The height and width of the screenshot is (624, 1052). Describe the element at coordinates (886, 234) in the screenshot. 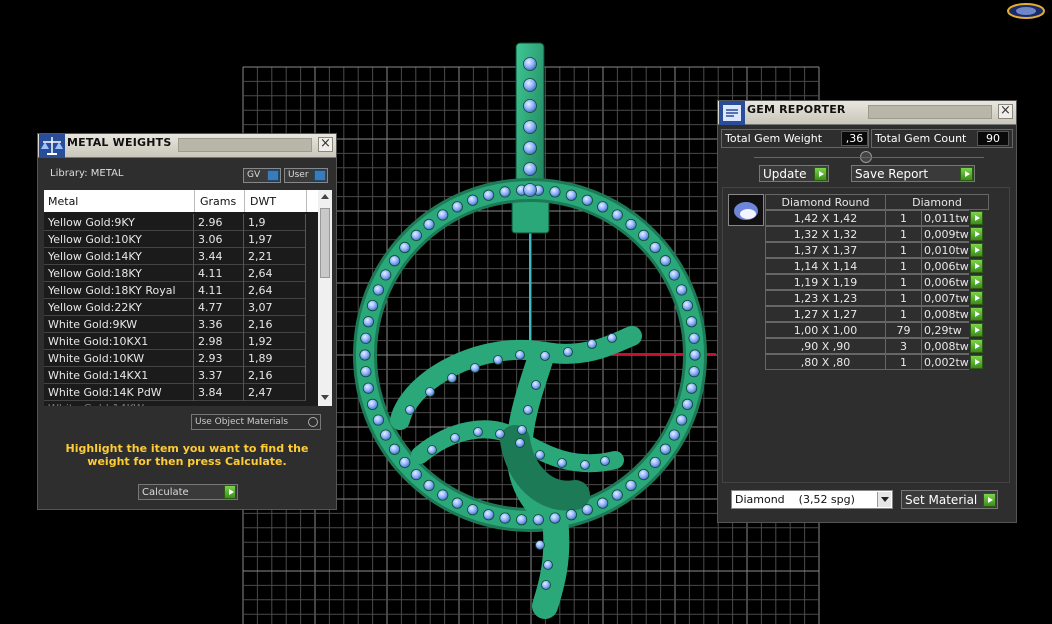

I see `gem-row: 1,32 X 1,32 1 0,009tw` at that location.